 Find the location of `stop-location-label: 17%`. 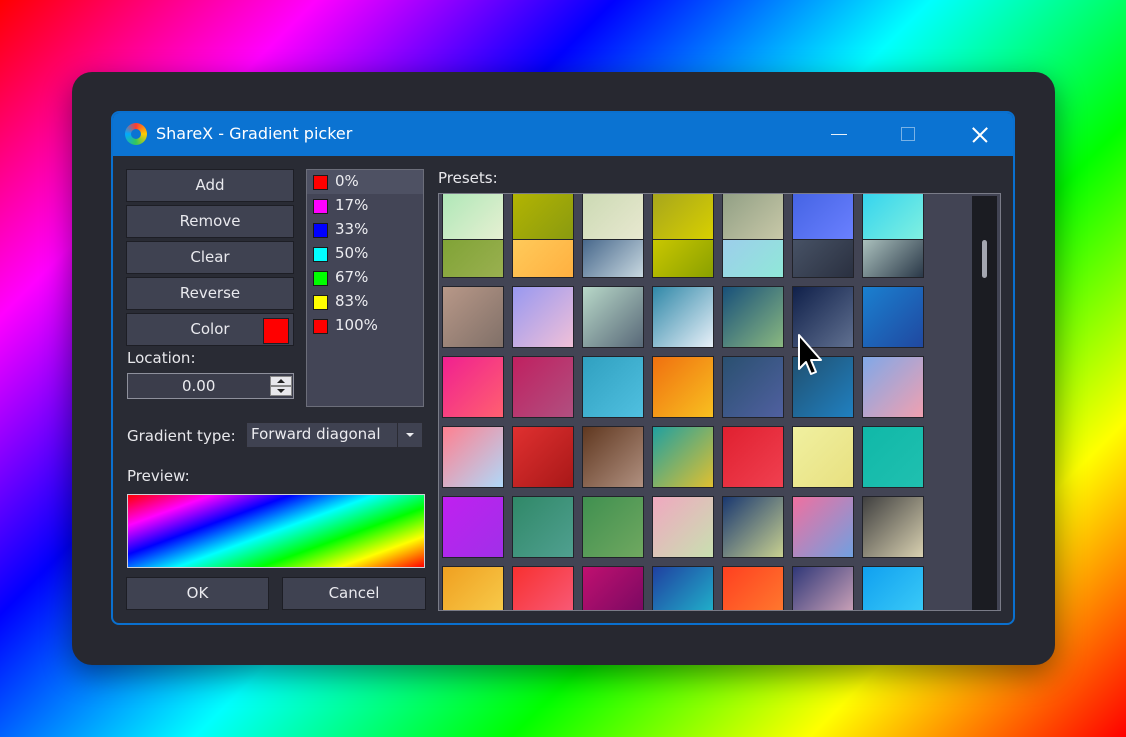

stop-location-label: 17% is located at coordinates (352, 205).